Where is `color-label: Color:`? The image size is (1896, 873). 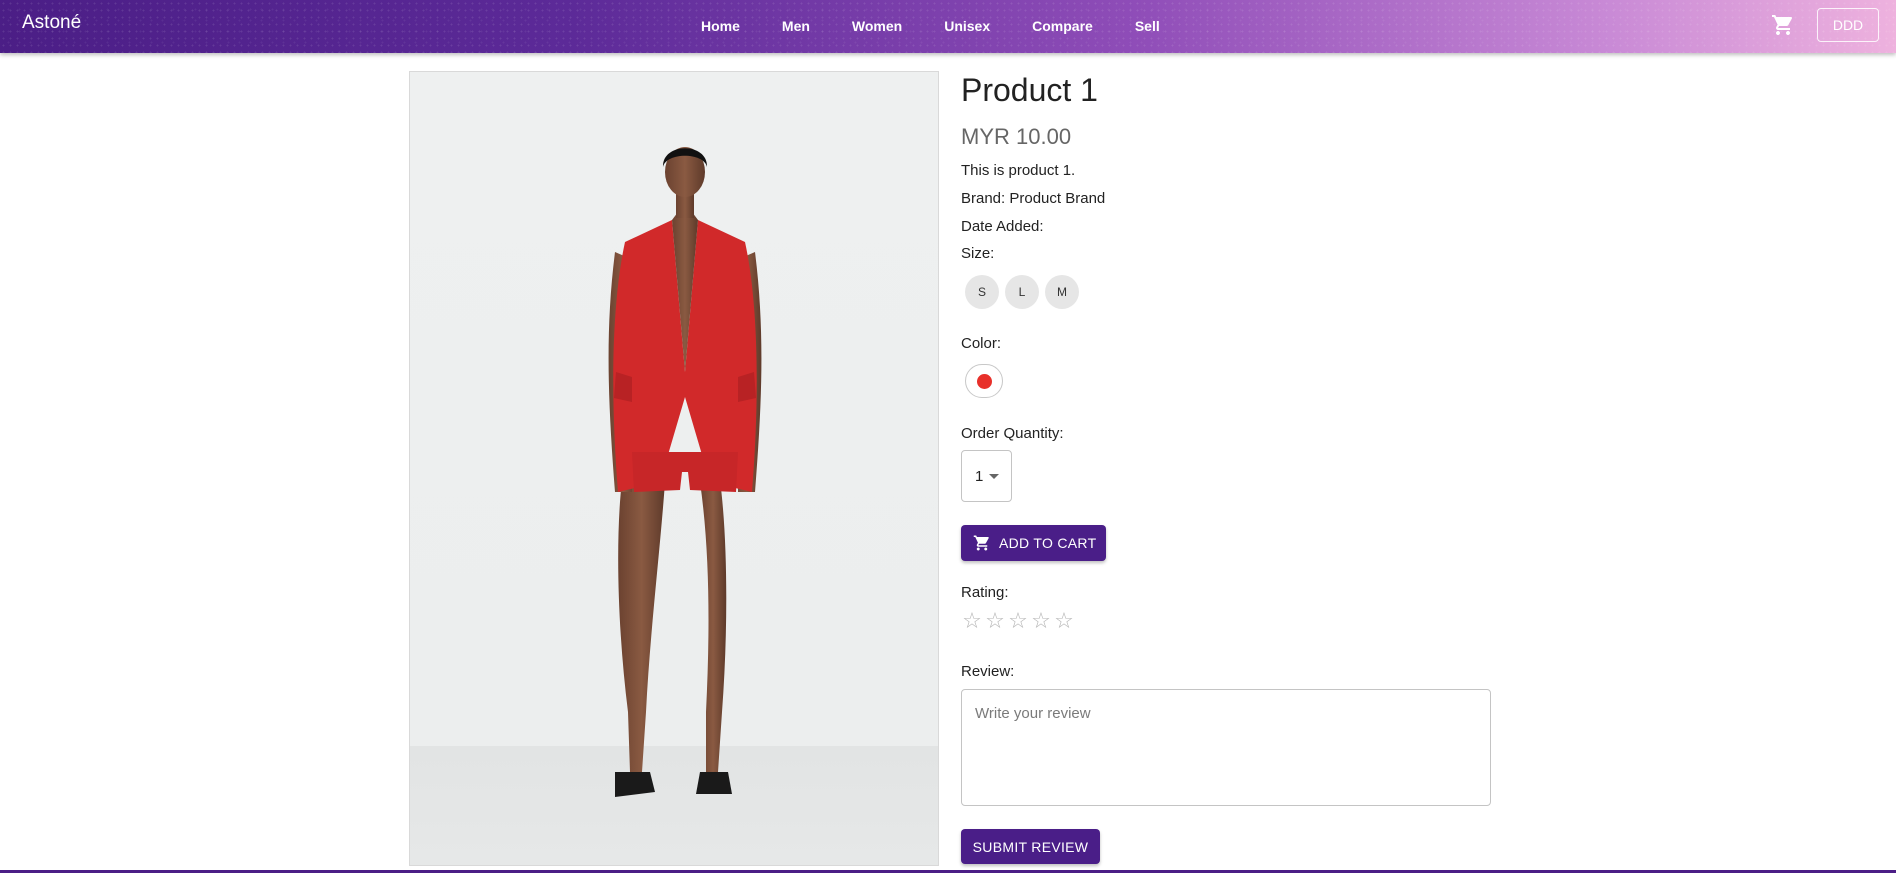
color-label: Color: is located at coordinates (981, 343).